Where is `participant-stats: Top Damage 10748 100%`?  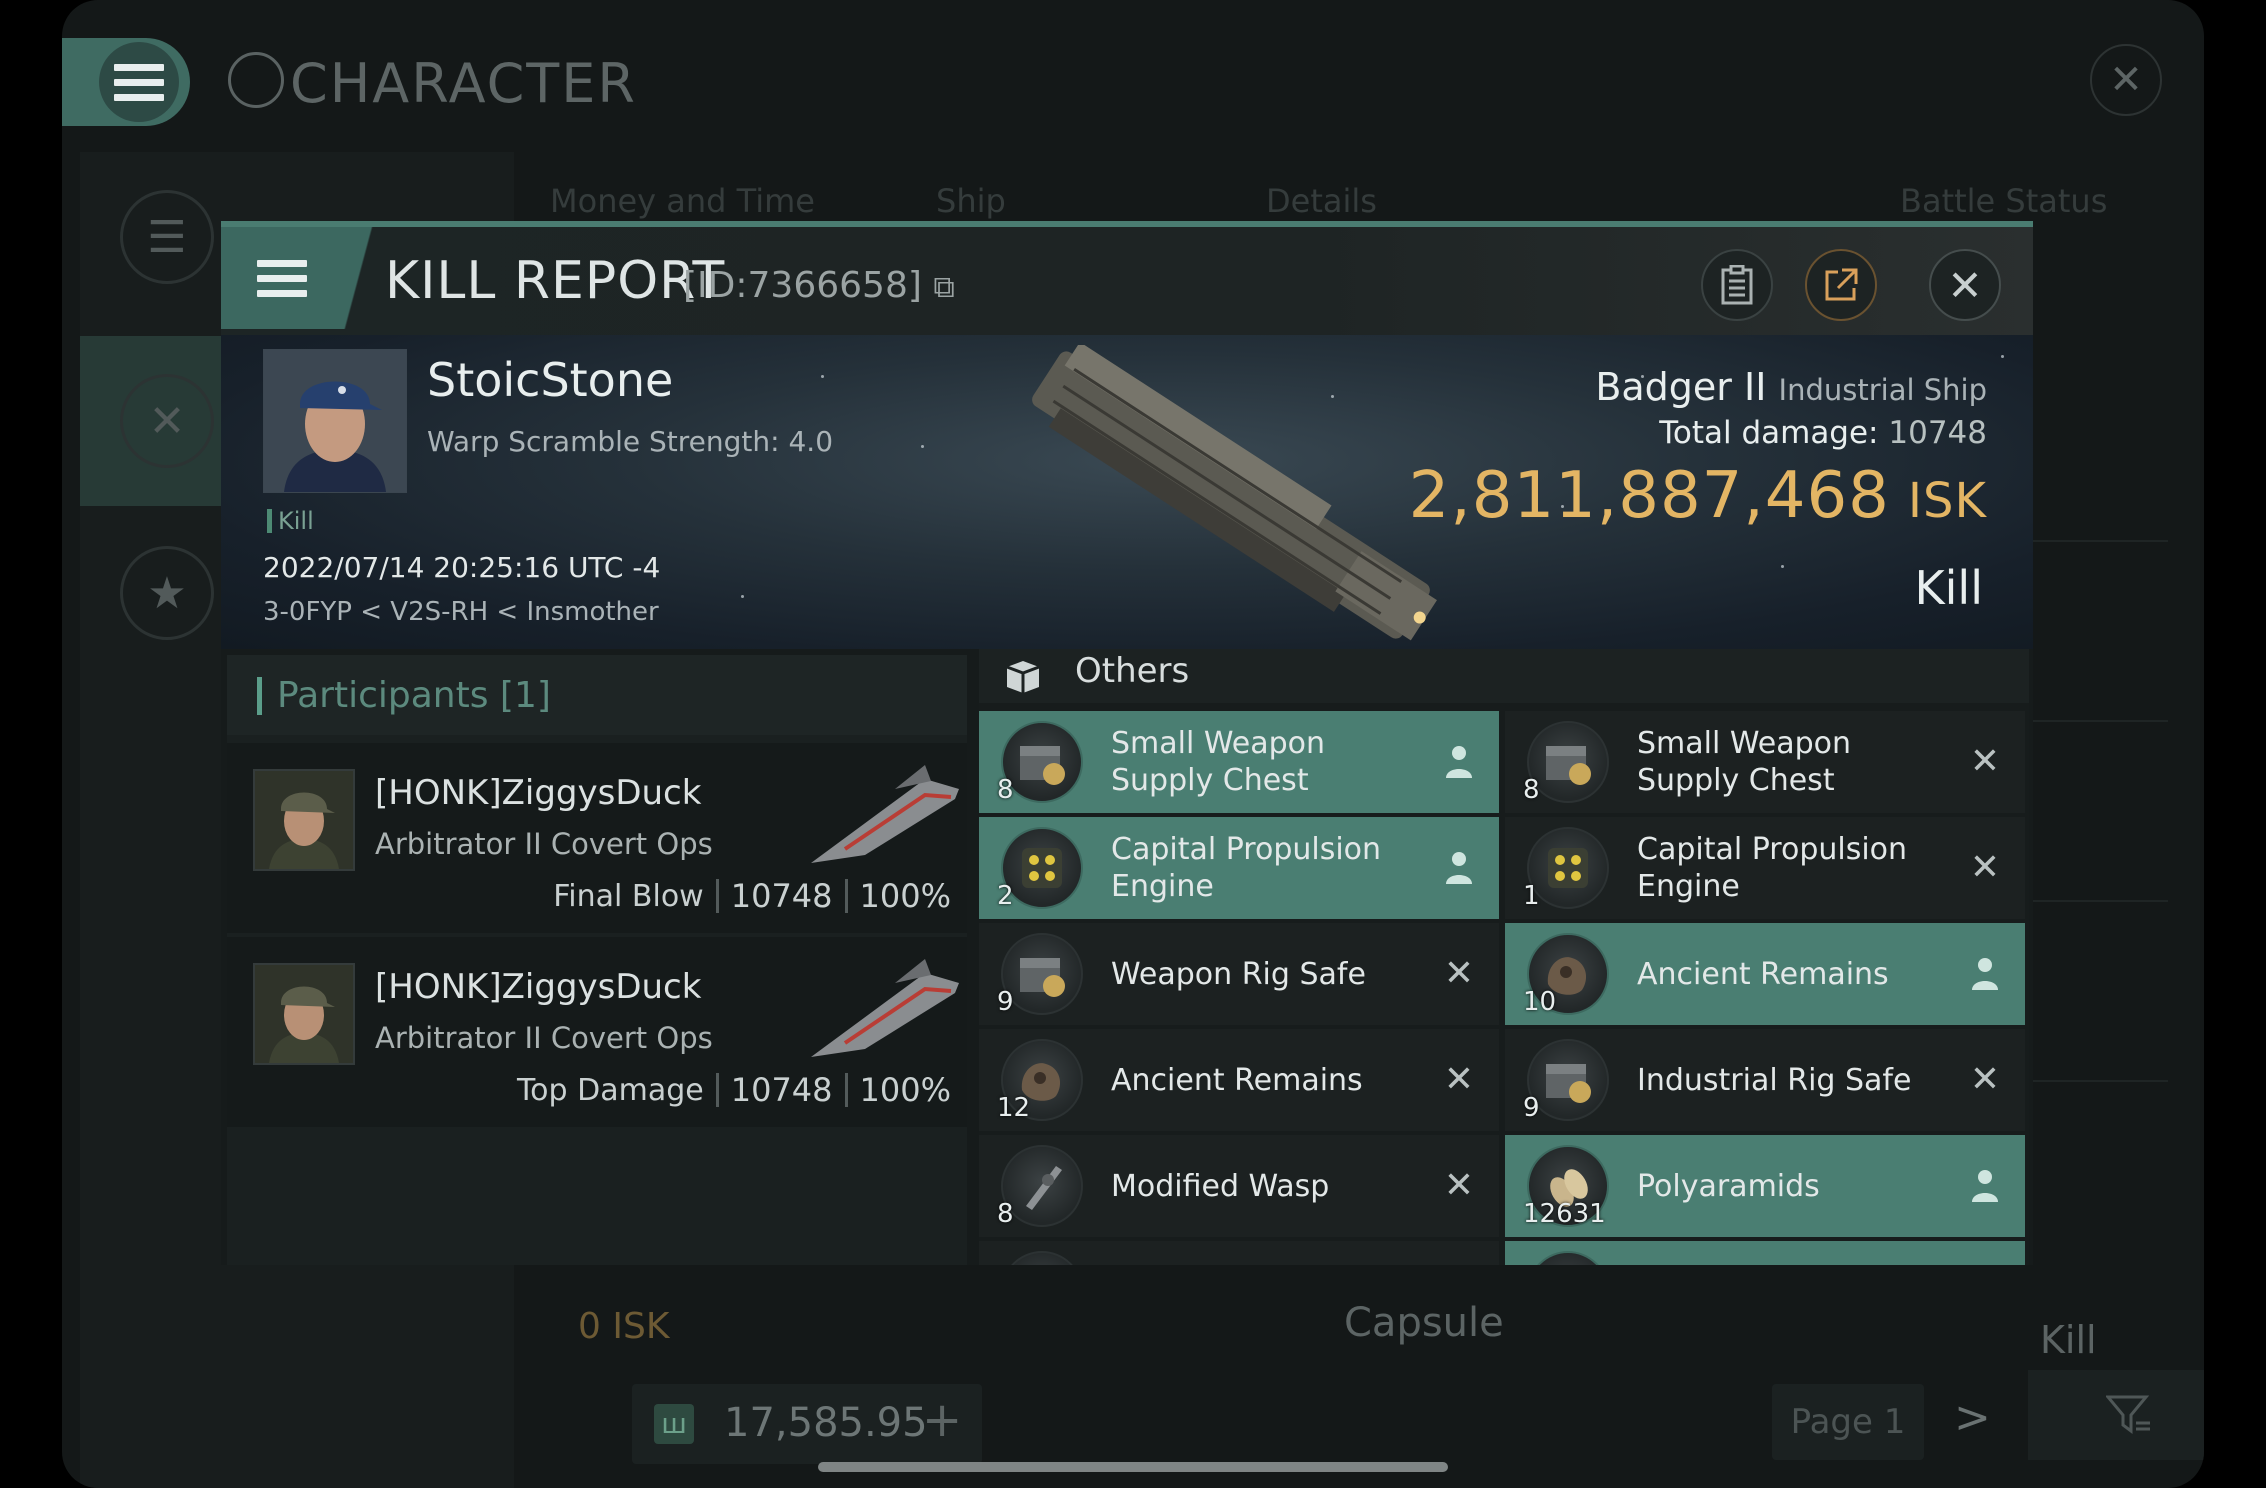 participant-stats: Top Damage 10748 100% is located at coordinates (734, 1090).